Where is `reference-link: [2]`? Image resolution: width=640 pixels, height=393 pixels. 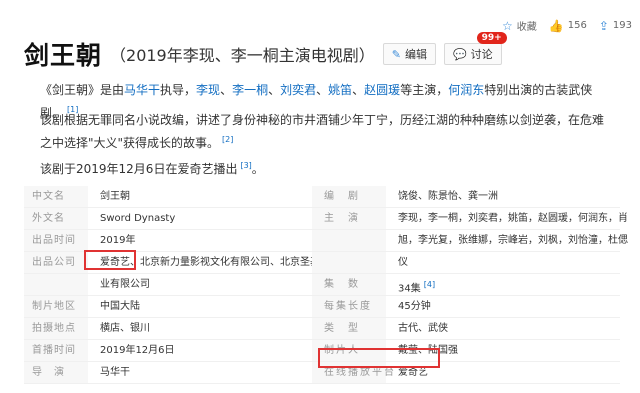 reference-link: [2] is located at coordinates (227, 139).